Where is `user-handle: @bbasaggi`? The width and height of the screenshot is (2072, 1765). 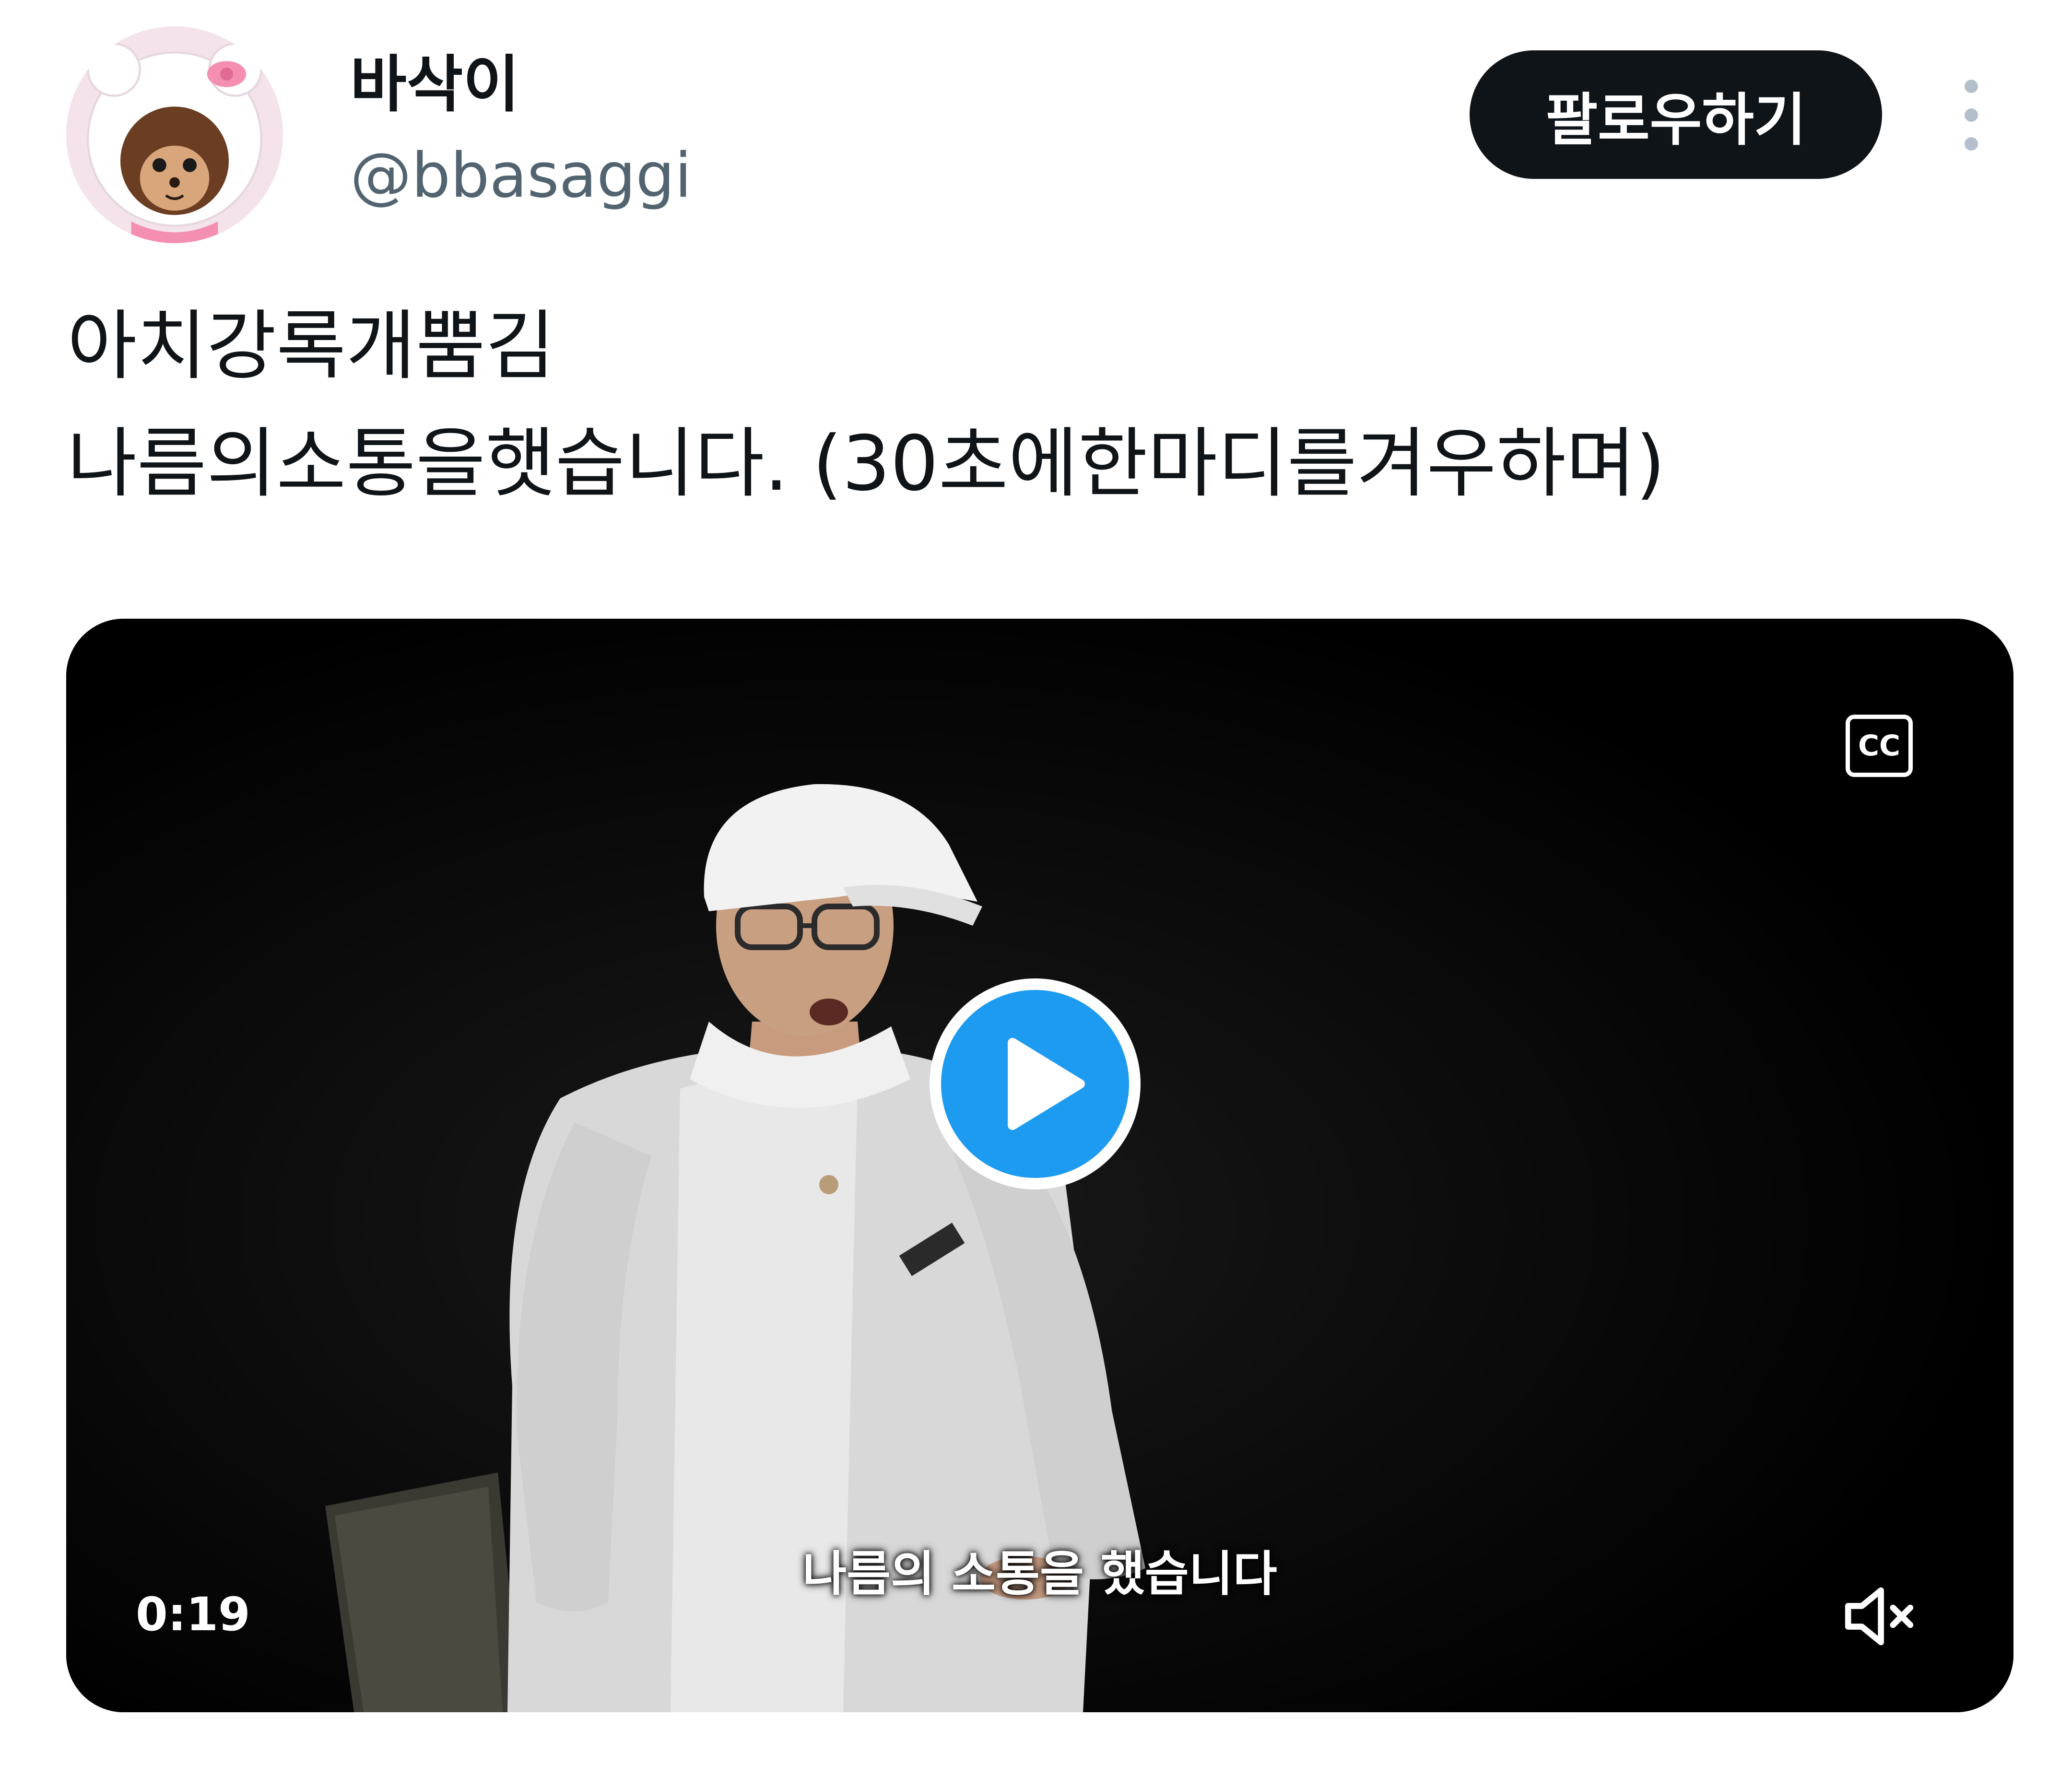 user-handle: @bbasaggi is located at coordinates (521, 176).